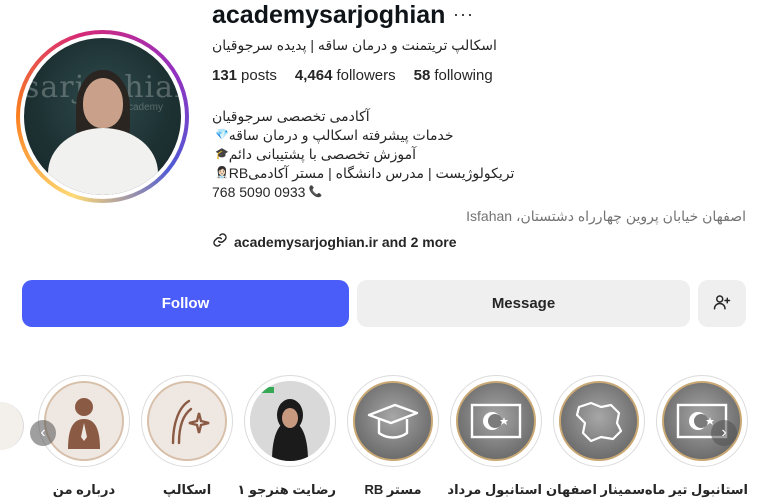 This screenshot has height=500, width=770. I want to click on profile-link: academysarjoghian.ir and 2 more, so click(334, 241).